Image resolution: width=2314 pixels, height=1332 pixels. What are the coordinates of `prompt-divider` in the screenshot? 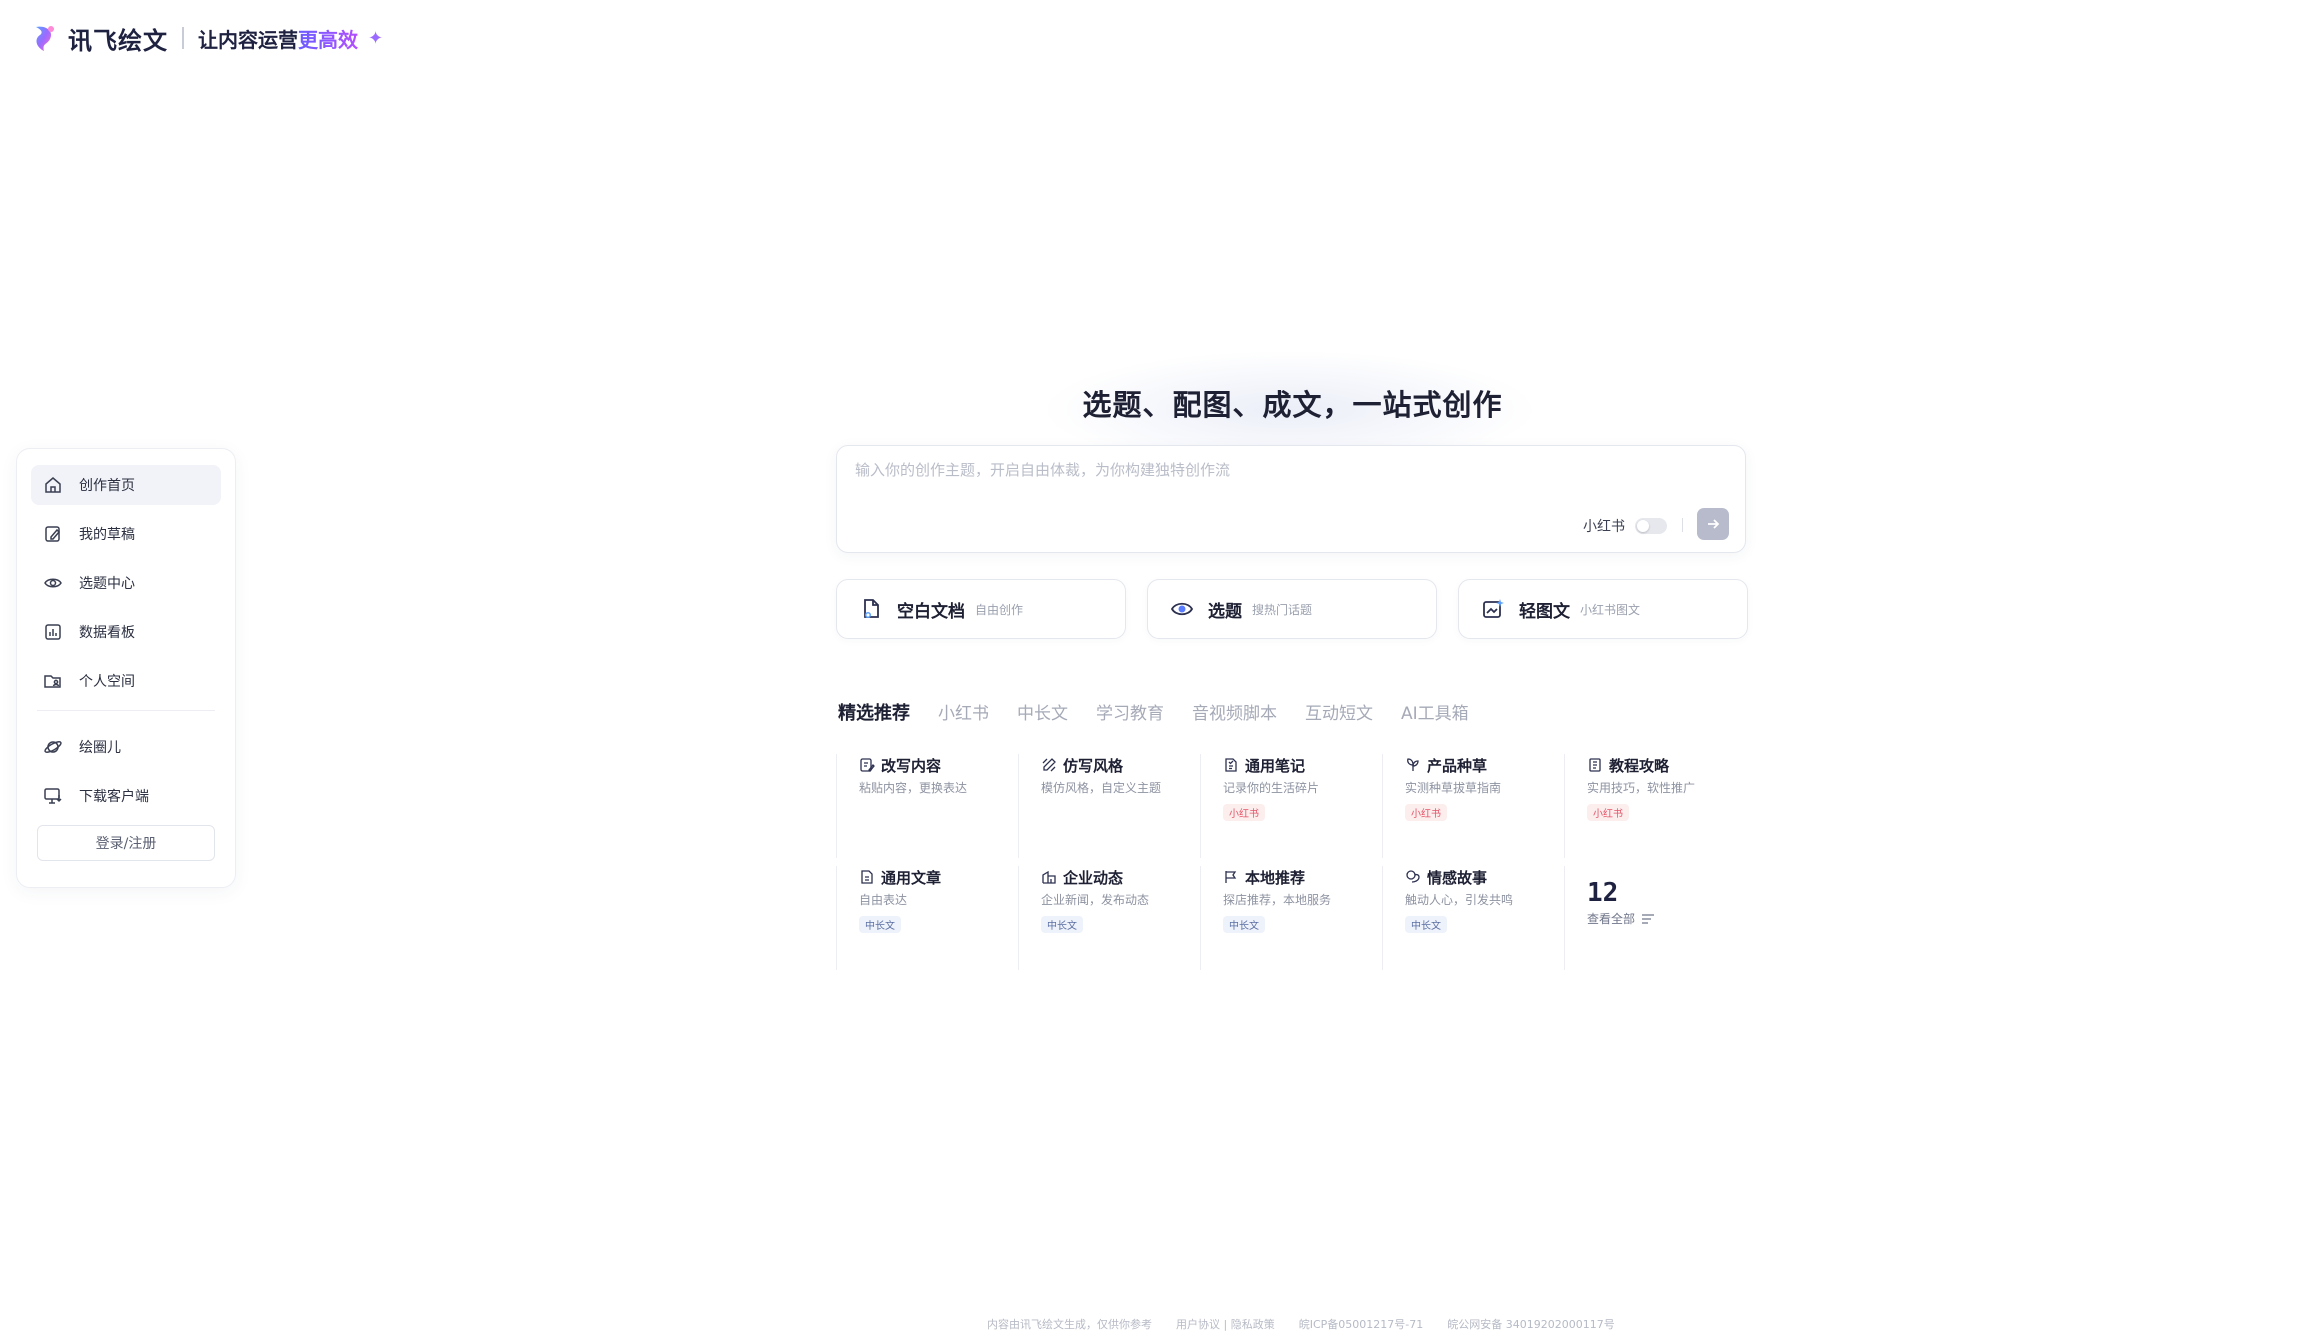 It's located at (1682, 525).